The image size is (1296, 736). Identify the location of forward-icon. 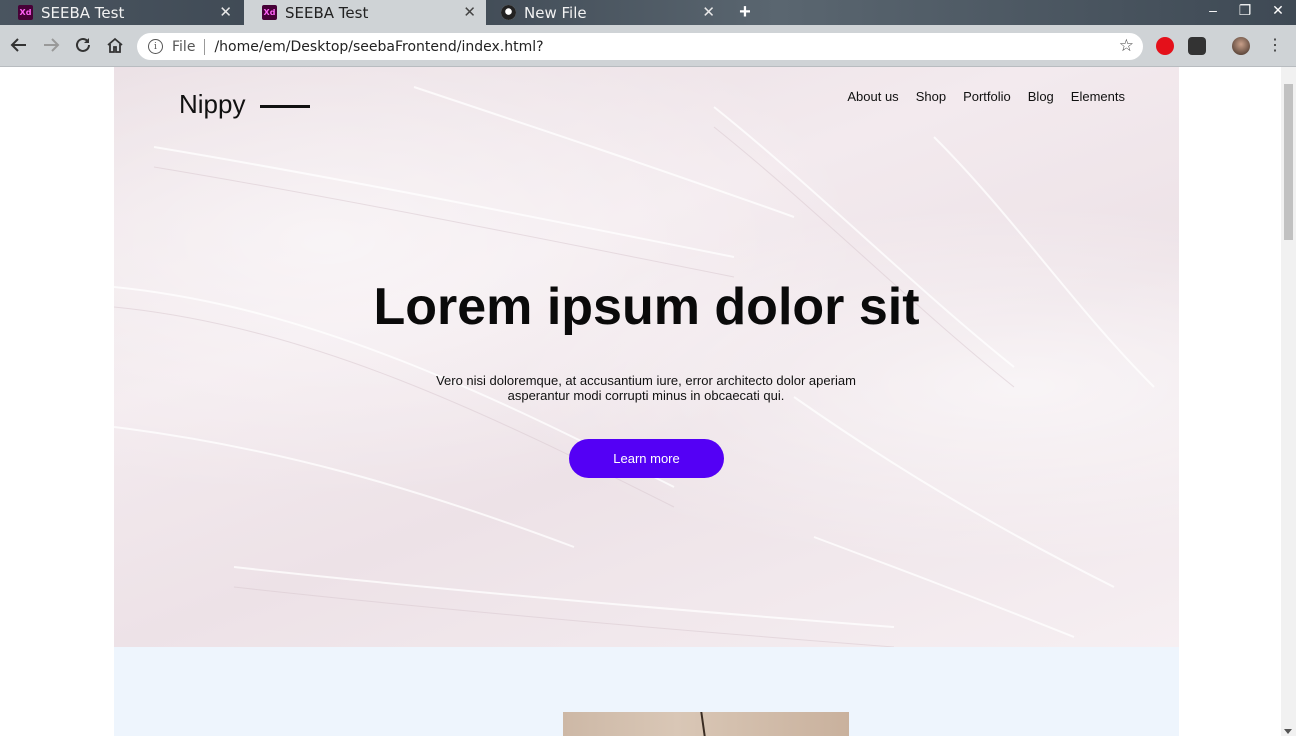
(51, 45).